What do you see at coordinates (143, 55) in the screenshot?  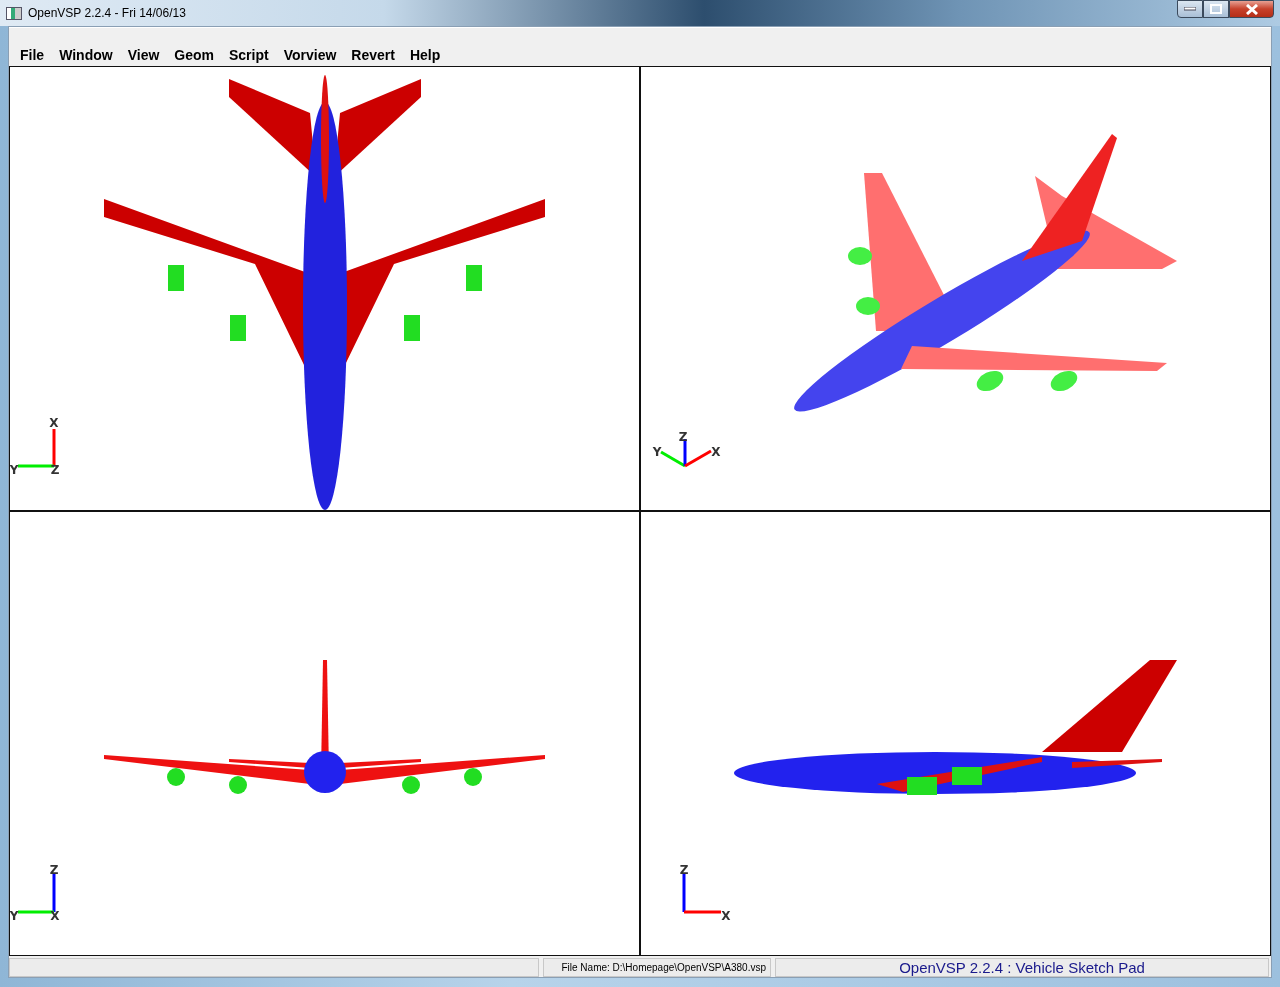 I see `menu-item: View` at bounding box center [143, 55].